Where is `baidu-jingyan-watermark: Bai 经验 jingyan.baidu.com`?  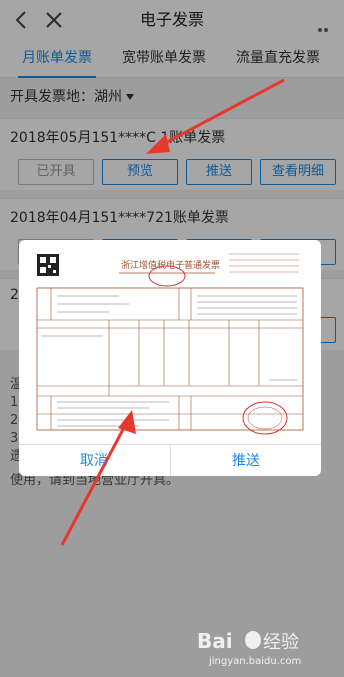 baidu-jingyan-watermark: Bai 经验 jingyan.baidu.com is located at coordinates (249, 648).